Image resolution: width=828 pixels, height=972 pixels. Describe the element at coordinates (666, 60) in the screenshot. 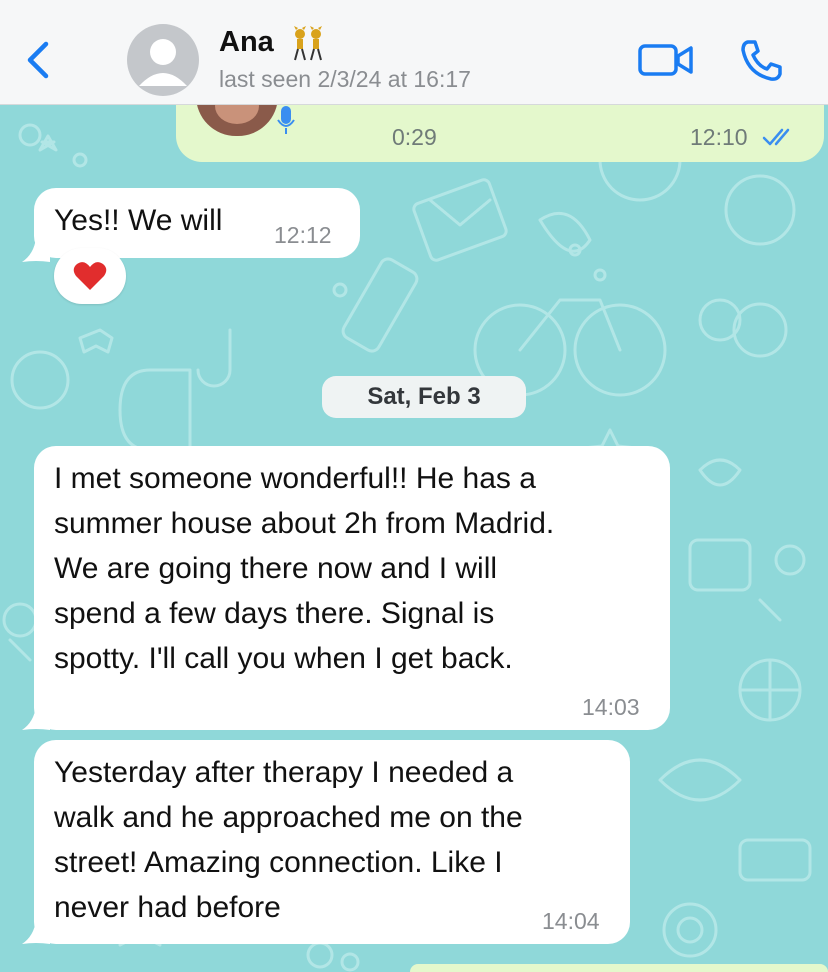

I see `video-call-icon` at that location.